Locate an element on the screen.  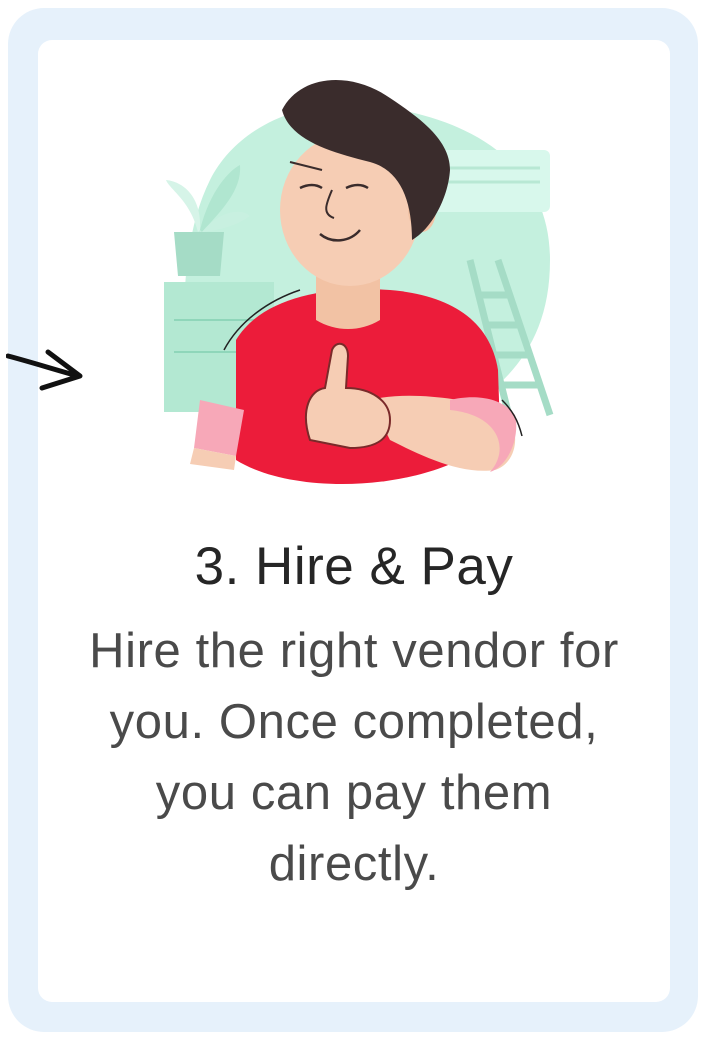
arrow-right-icon is located at coordinates (44, 370).